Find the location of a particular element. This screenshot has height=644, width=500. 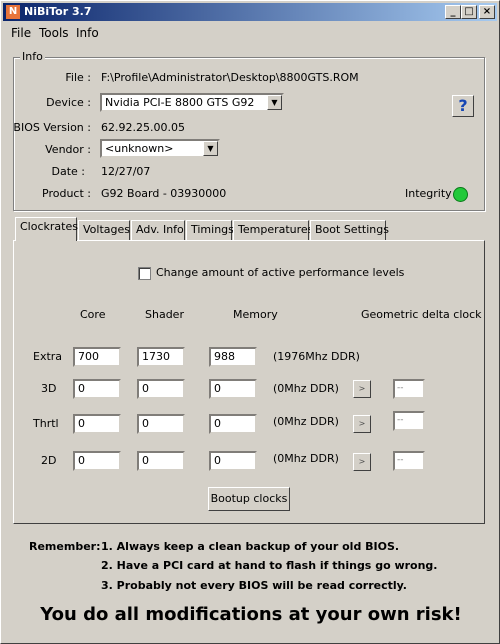

device-select: Nvidia PCI-E 8800 GTS G92 ▼ is located at coordinates (192, 102).